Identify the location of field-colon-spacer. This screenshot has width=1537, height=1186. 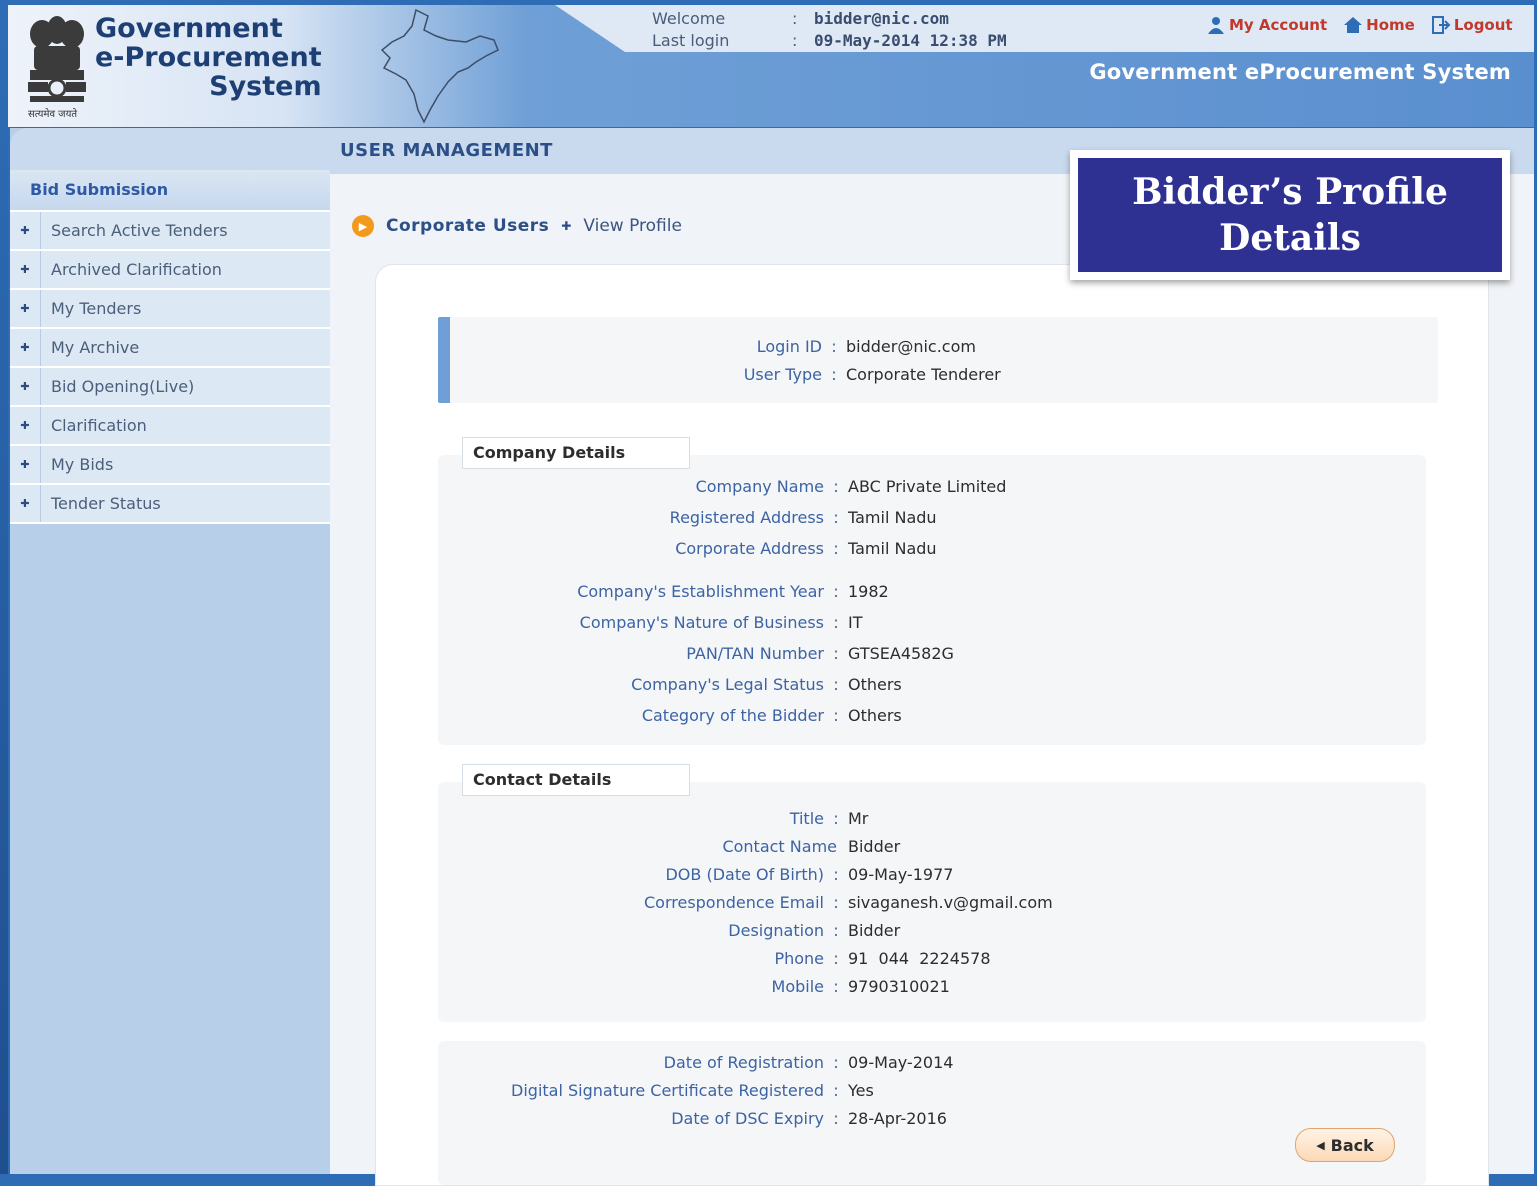
(842, 847).